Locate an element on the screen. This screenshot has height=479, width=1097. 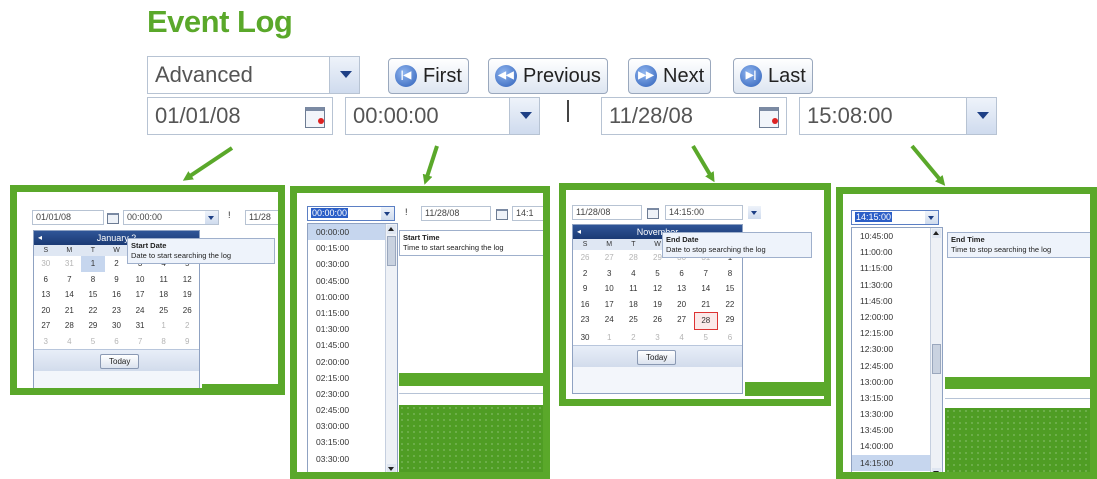
time-option: 03:15:00 is located at coordinates (352, 442).